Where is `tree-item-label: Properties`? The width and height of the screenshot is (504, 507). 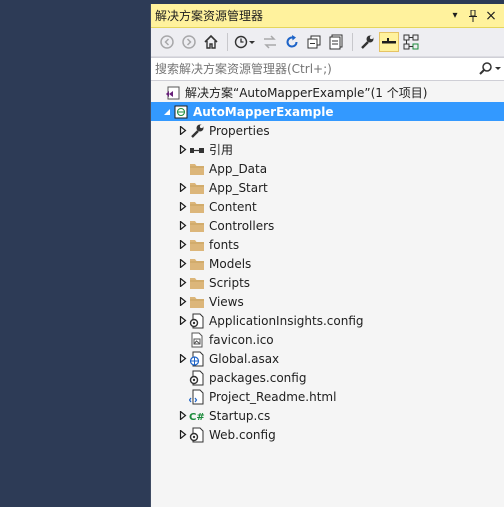 tree-item-label: Properties is located at coordinates (239, 130).